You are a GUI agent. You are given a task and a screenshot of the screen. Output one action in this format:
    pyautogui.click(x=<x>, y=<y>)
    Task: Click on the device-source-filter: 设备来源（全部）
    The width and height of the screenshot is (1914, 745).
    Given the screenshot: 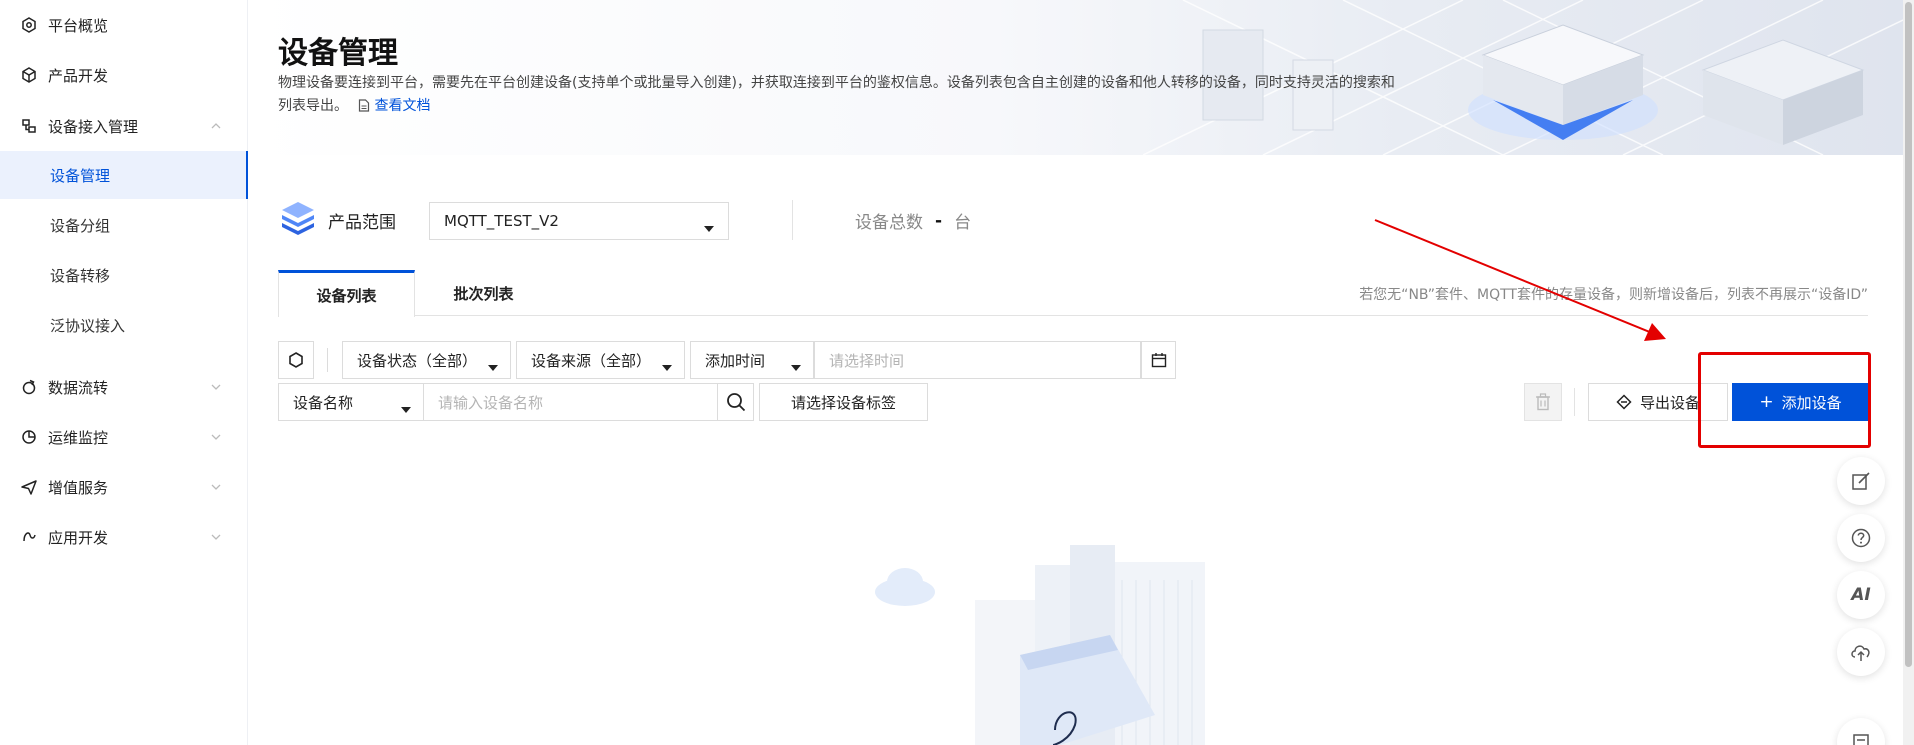 What is the action you would take?
    pyautogui.click(x=600, y=360)
    